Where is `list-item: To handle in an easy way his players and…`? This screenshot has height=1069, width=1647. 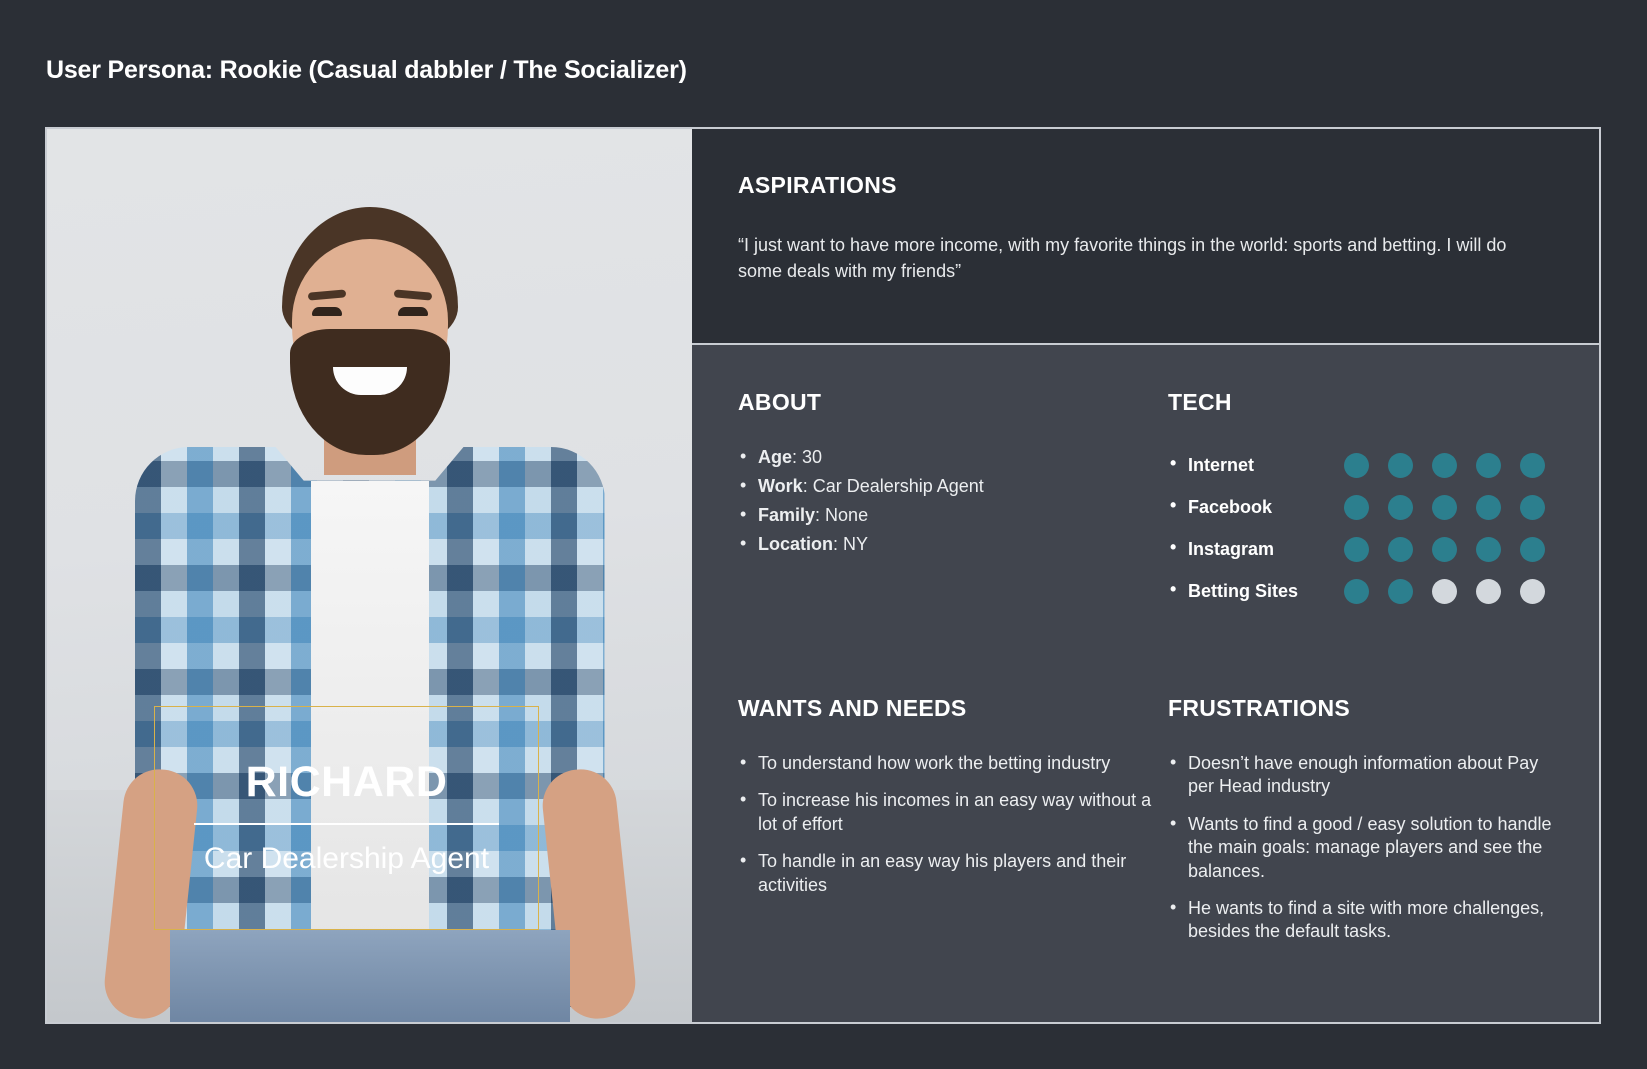
list-item: To handle in an easy way his players and… is located at coordinates (953, 873).